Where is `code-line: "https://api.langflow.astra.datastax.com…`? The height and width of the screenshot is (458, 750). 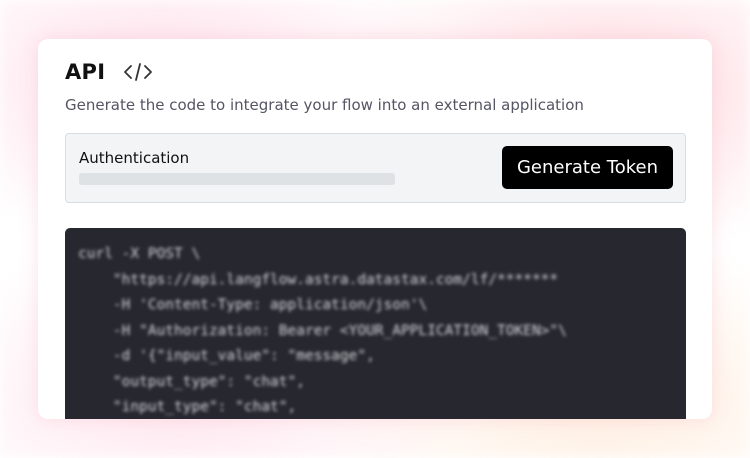
code-line: "https://api.langflow.astra.datastax.com… is located at coordinates (318, 279).